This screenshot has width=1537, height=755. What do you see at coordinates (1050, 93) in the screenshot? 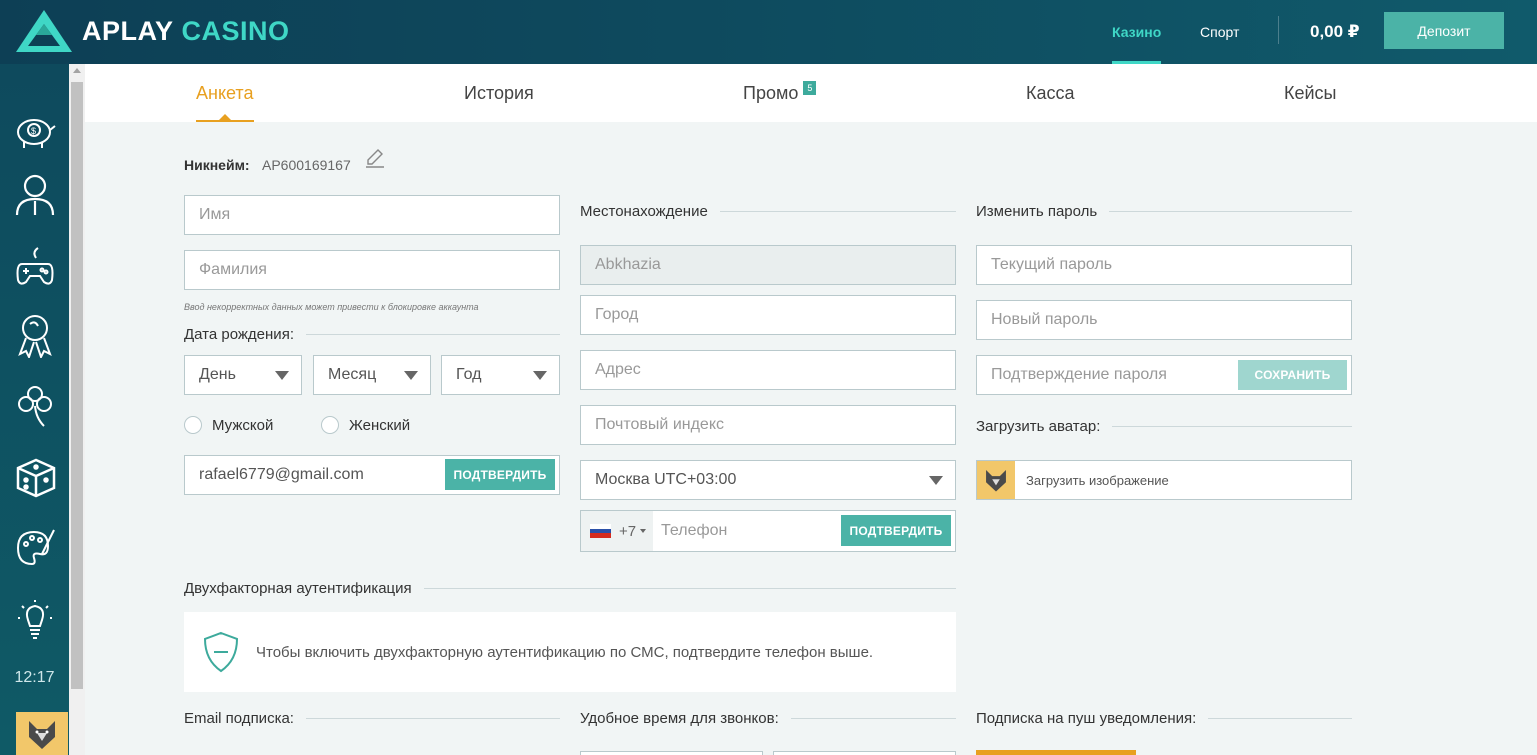
I see `tab-cashier: Касса` at bounding box center [1050, 93].